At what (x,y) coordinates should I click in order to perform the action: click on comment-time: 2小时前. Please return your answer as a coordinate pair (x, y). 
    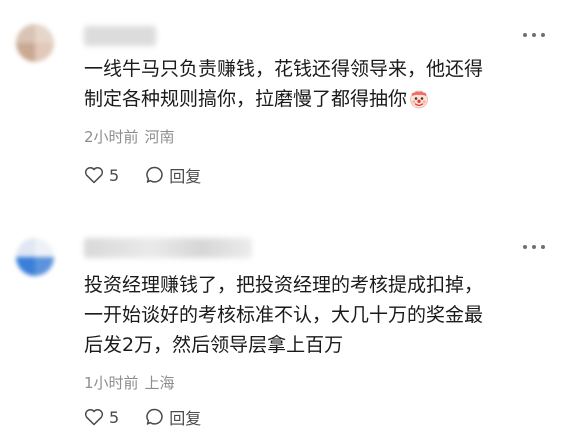
    Looking at the image, I should click on (111, 137).